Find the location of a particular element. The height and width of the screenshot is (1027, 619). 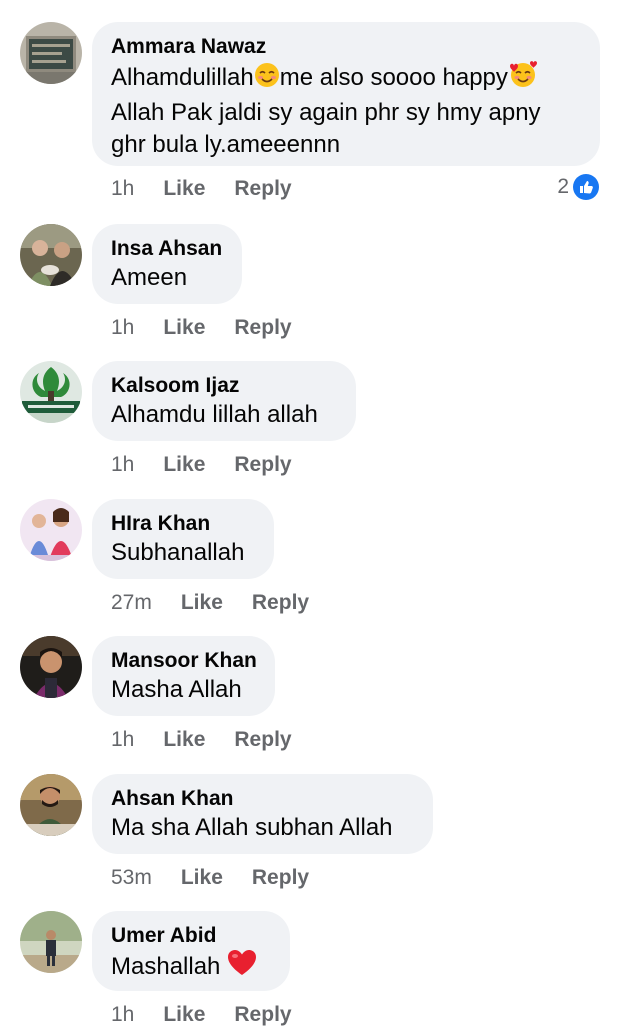

comment-bubble: Insa Ahsan Ameen is located at coordinates (167, 264).